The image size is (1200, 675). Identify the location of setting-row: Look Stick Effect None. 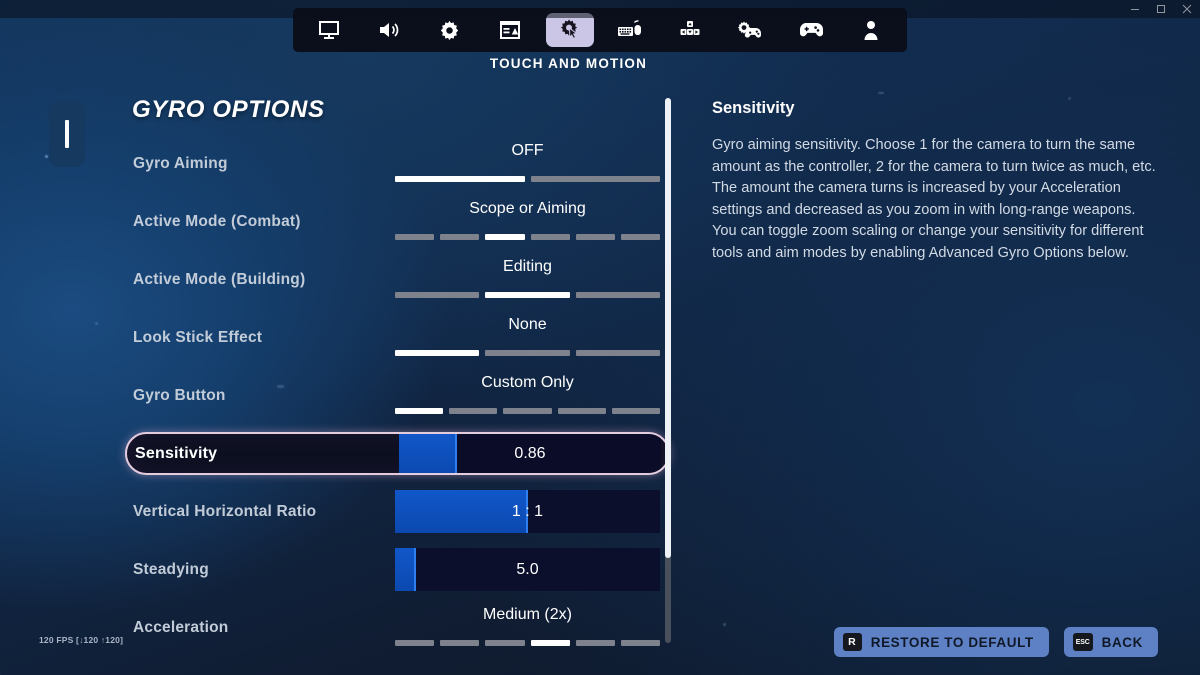
(397, 337).